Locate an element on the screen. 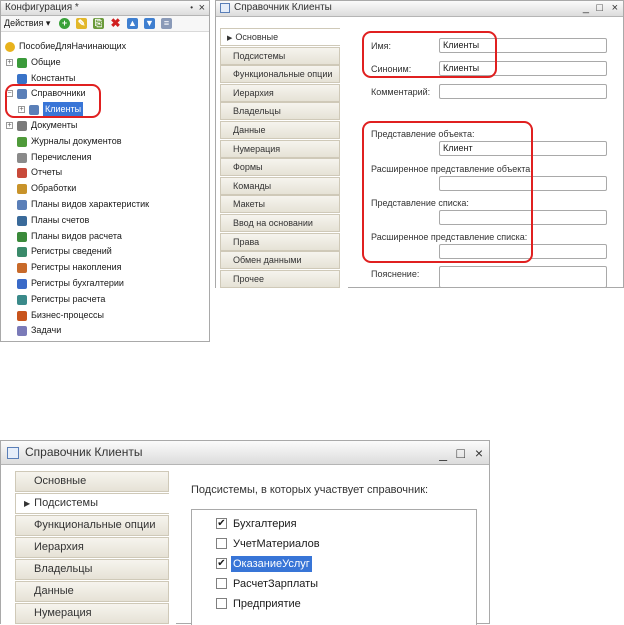  actions-menu: Действия ▾ is located at coordinates (27, 23).